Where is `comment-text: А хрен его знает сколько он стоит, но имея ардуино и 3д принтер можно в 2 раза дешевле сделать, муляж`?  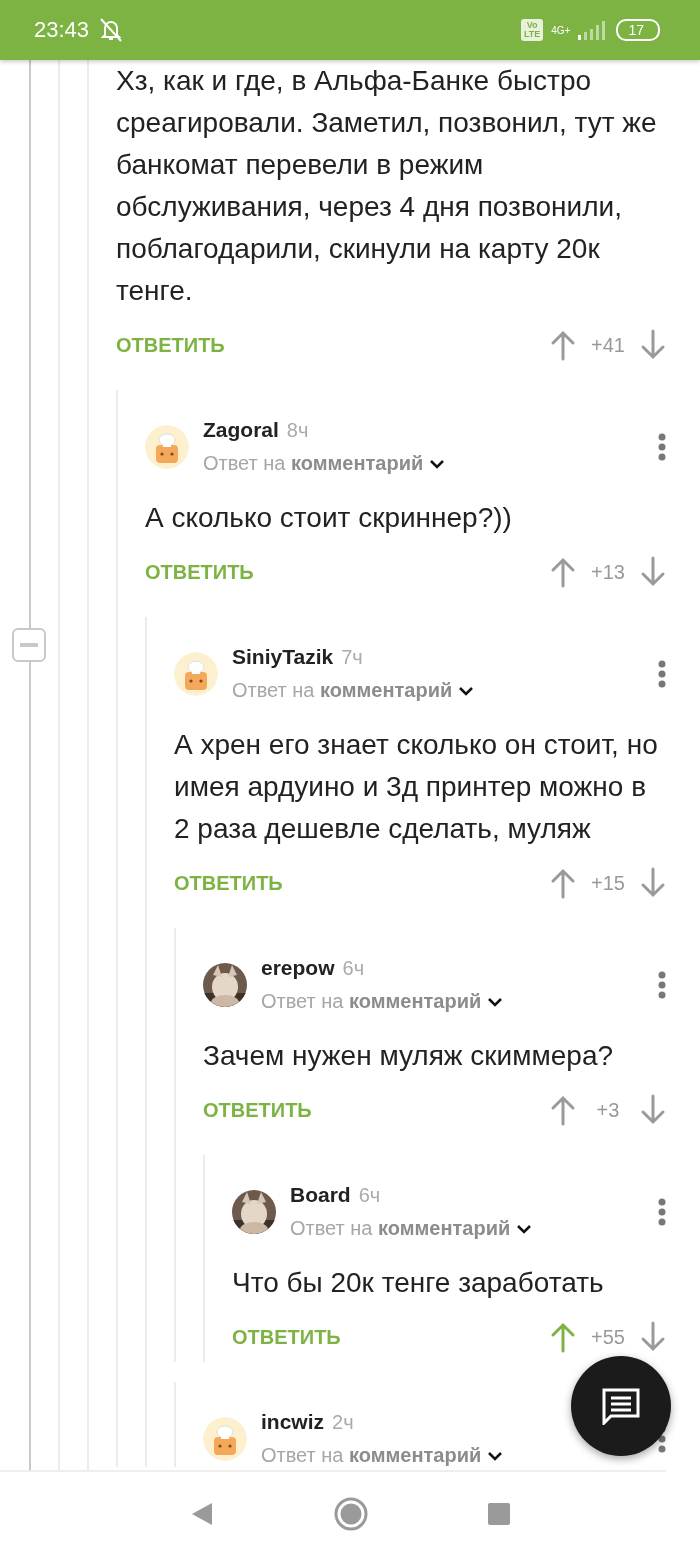 comment-text: А хрен его знает сколько он стоит, но имея ардуино и 3д принтер можно в 2 раза дешевле сделать, муляж is located at coordinates (416, 787).